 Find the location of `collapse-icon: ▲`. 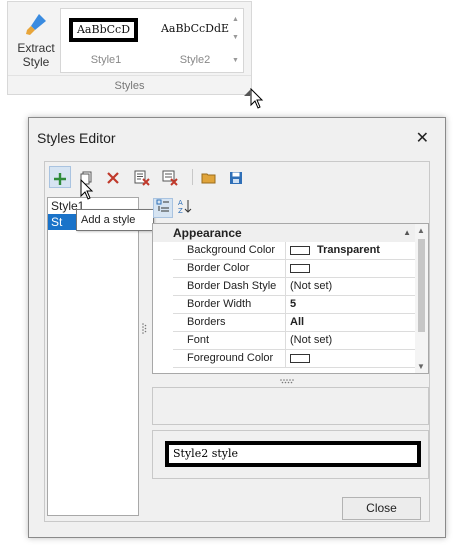

collapse-icon: ▲ is located at coordinates (407, 232).